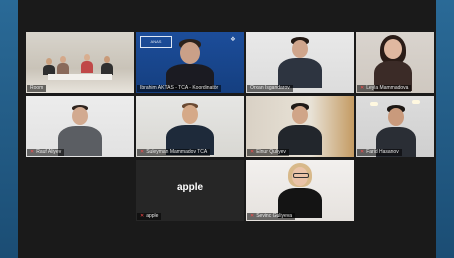 The width and height of the screenshot is (454, 258). I want to click on participant-name-label: ✕ Leyla Mammadova, so click(384, 88).